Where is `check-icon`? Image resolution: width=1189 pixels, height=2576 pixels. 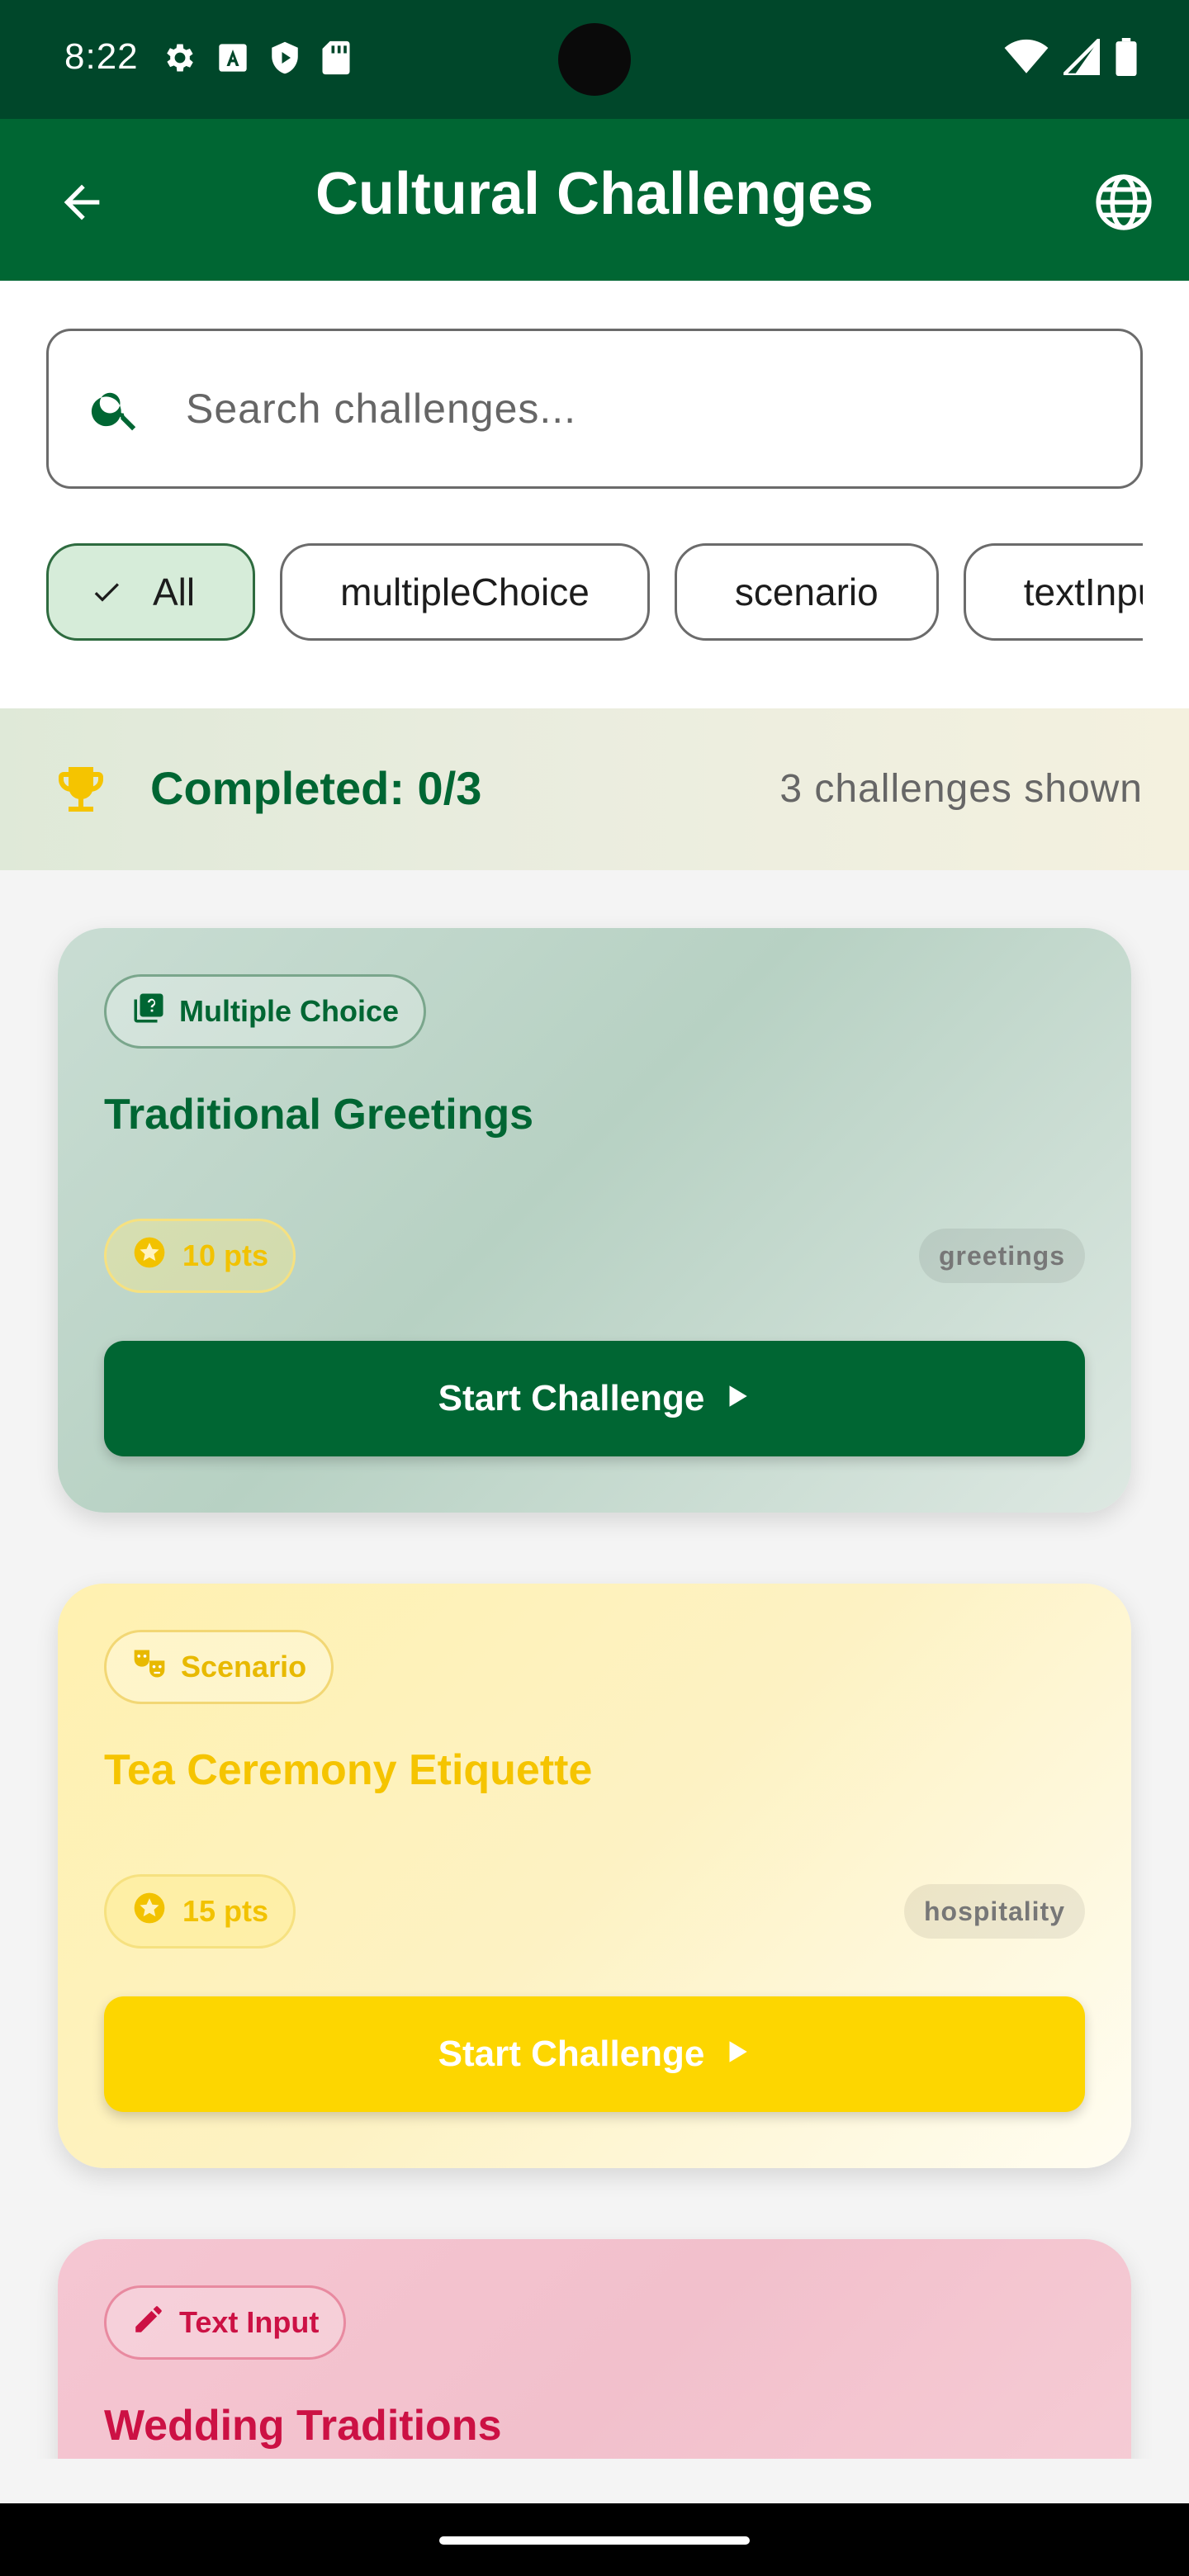 check-icon is located at coordinates (106, 591).